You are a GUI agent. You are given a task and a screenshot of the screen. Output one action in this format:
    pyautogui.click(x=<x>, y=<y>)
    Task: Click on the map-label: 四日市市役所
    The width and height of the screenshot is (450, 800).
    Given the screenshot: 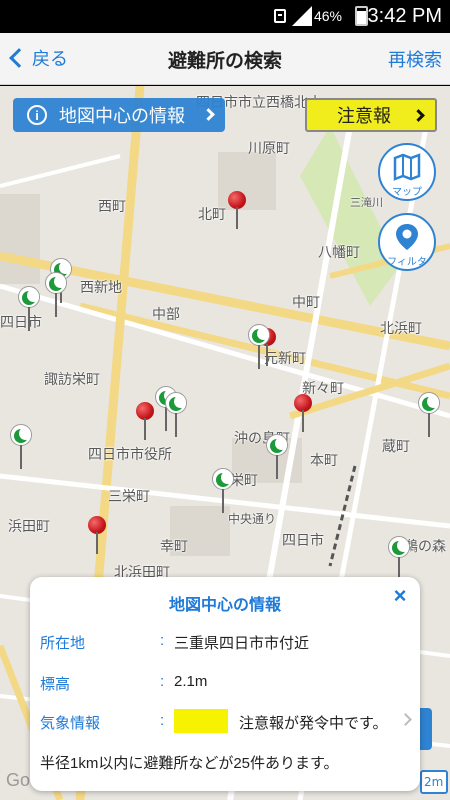 What is the action you would take?
    pyautogui.click(x=130, y=454)
    